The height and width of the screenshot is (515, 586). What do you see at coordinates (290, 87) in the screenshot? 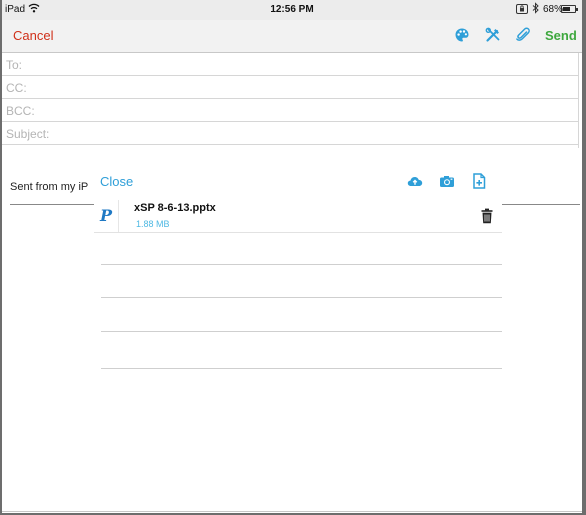
I see `cc-field: CC:` at bounding box center [290, 87].